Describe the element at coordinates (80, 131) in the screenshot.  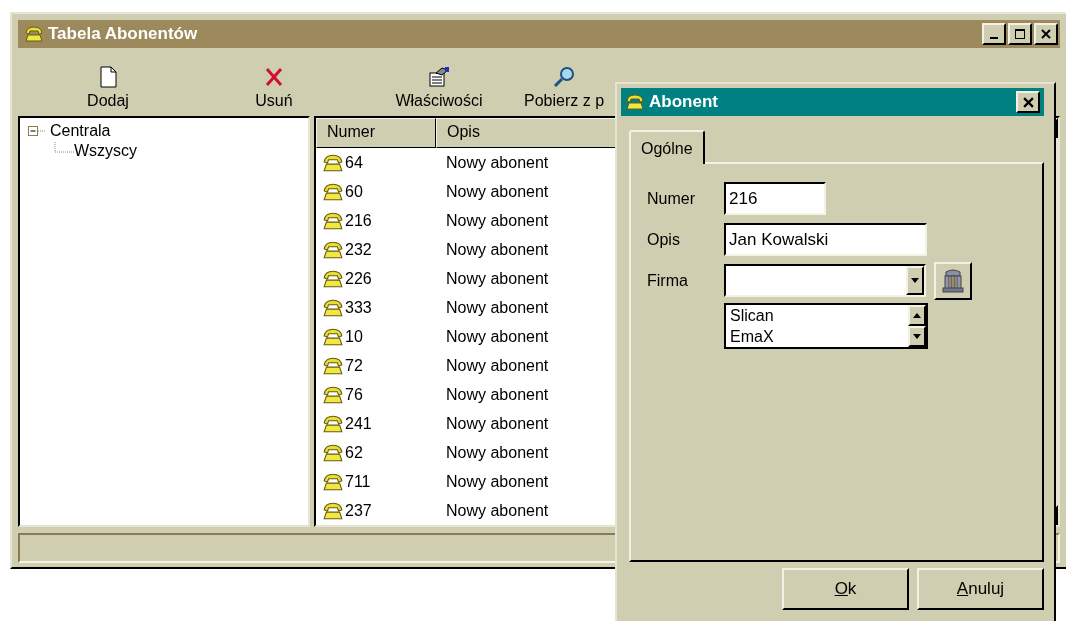
I see `tree-item: Centrala` at that location.